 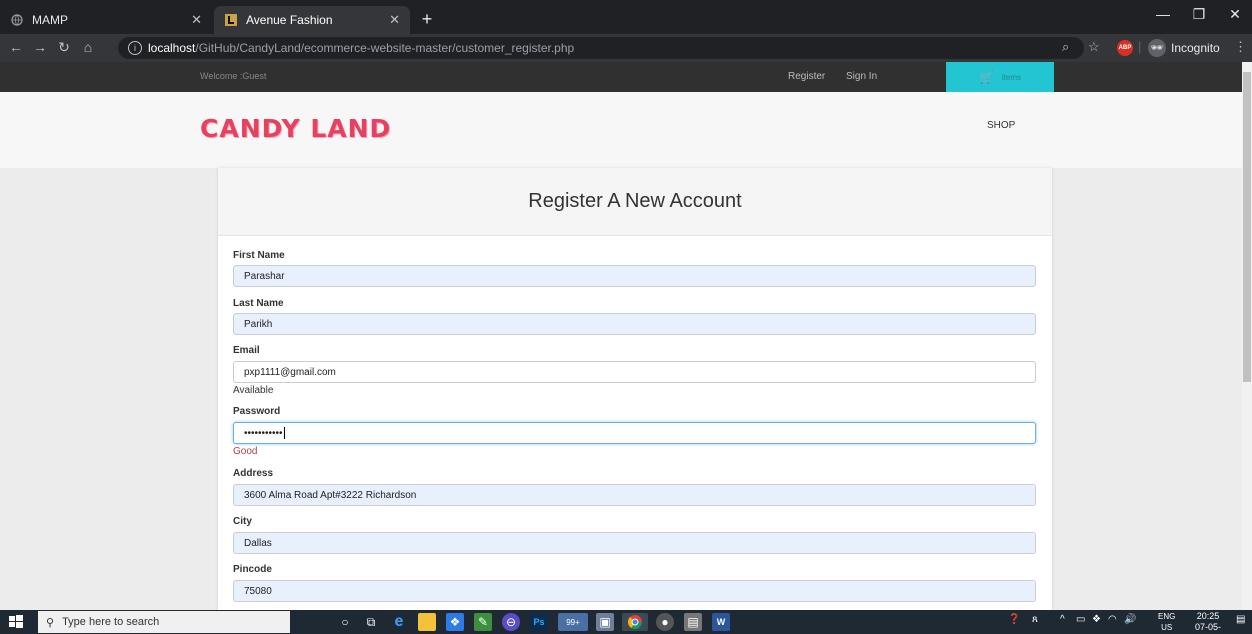 What do you see at coordinates (263, 433) in the screenshot?
I see `password-value: •••••••••••` at bounding box center [263, 433].